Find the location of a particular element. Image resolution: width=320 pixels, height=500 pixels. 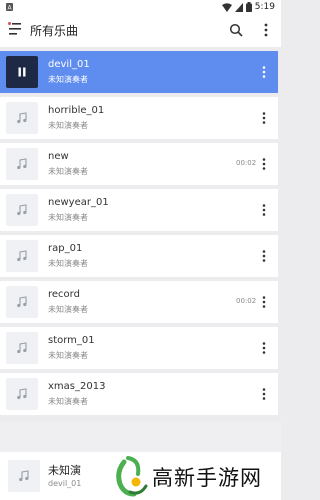

status-icons: 5:19 is located at coordinates (248, 7).